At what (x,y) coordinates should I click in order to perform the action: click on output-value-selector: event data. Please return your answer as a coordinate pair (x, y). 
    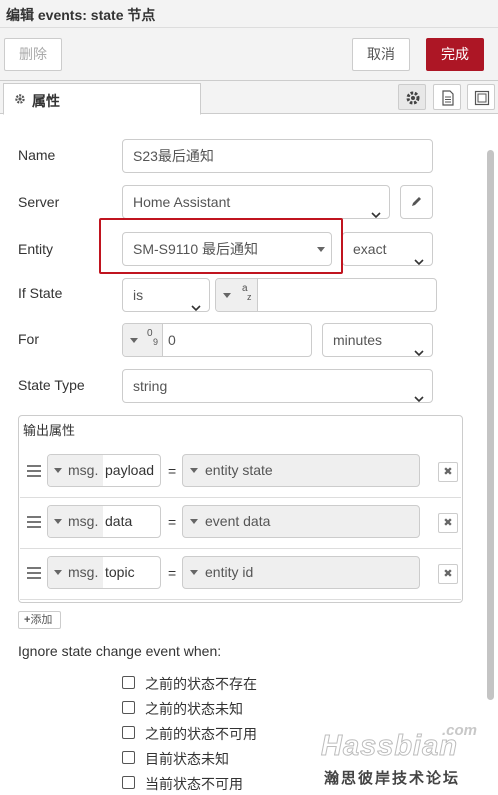
    Looking at the image, I should click on (301, 521).